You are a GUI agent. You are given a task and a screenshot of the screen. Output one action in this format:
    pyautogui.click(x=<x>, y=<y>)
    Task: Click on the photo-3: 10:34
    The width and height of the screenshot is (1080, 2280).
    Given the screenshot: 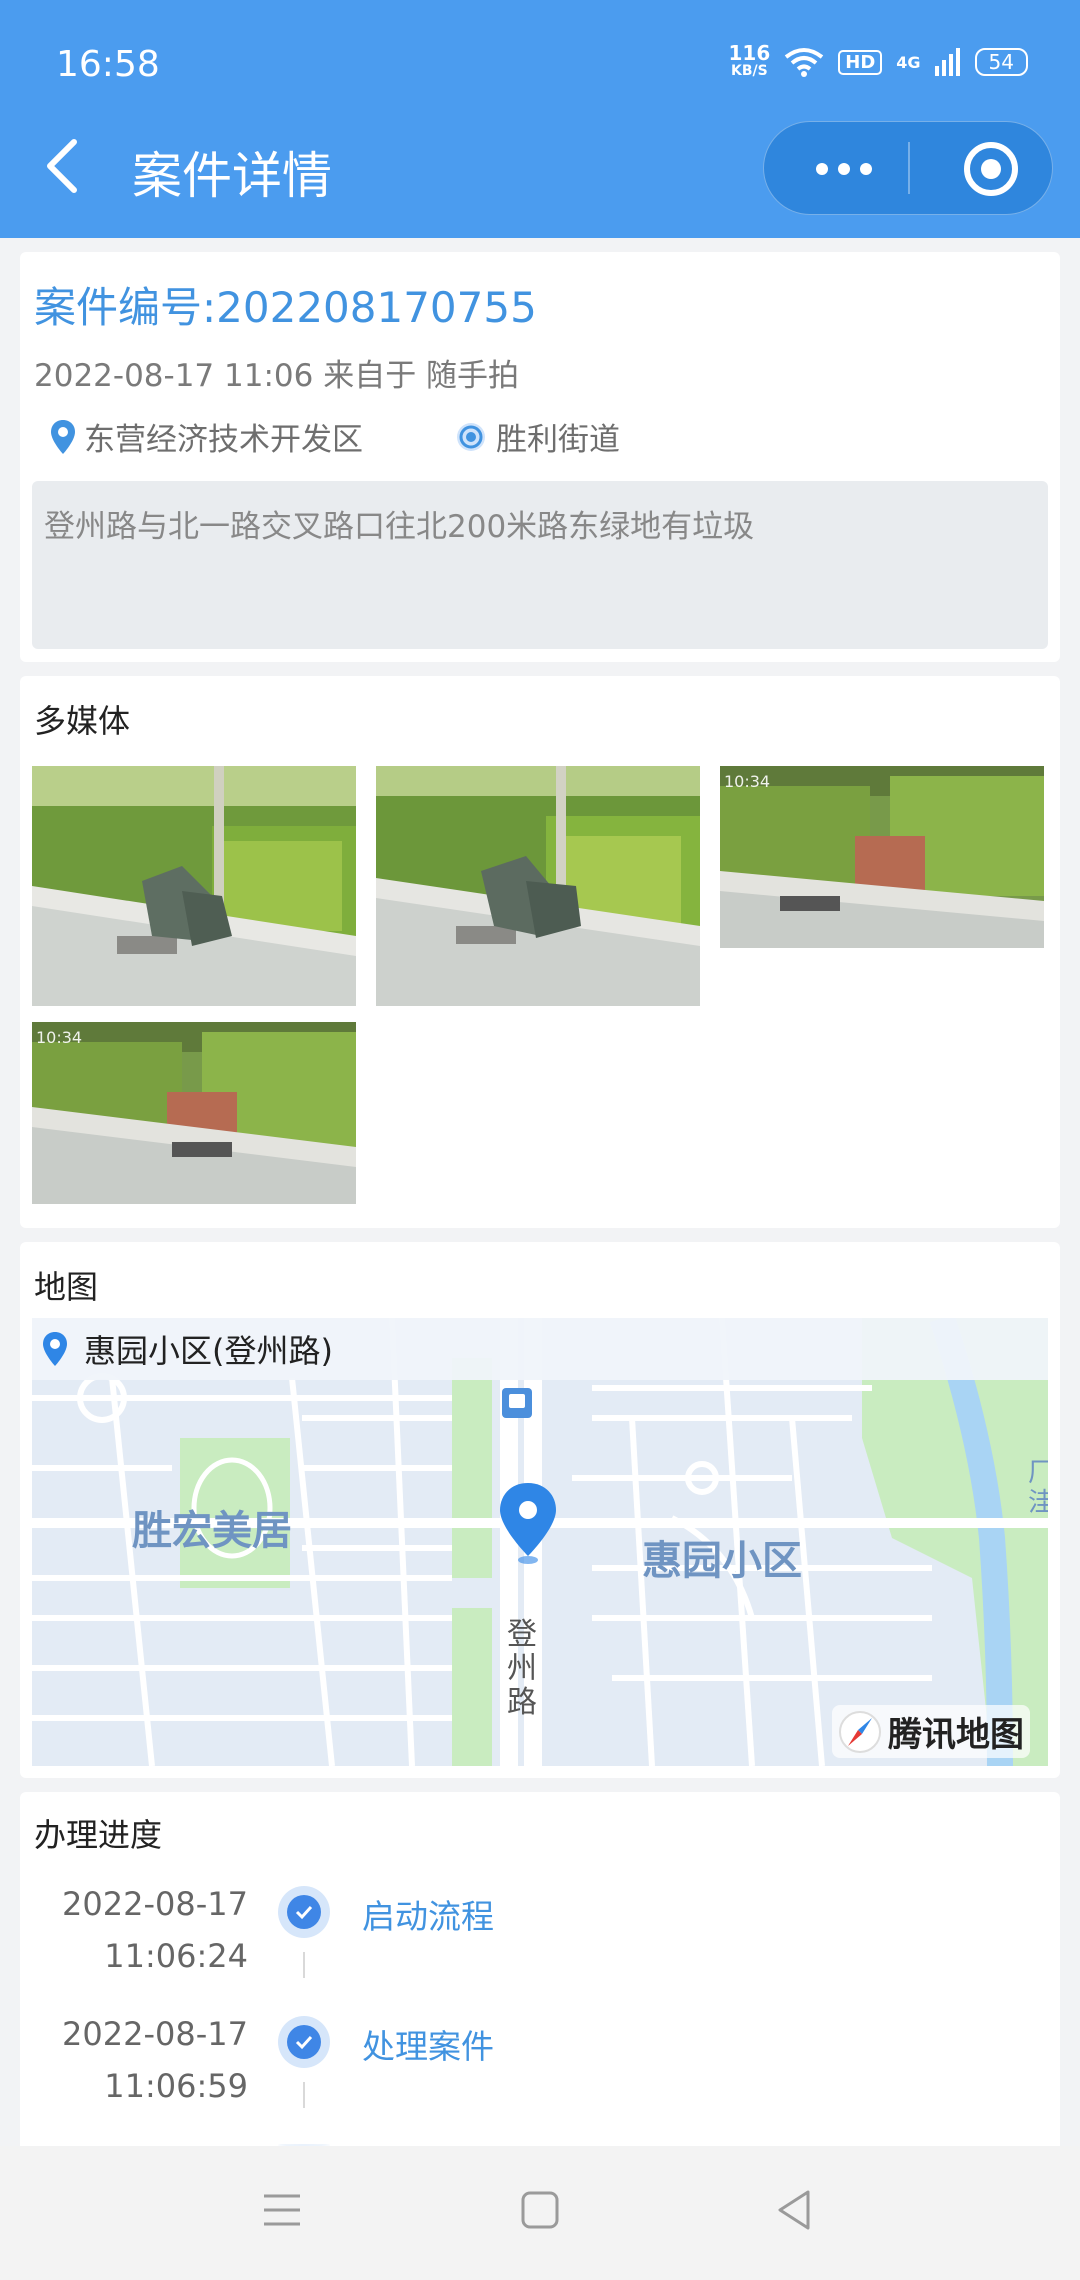 What is the action you would take?
    pyautogui.click(x=882, y=857)
    